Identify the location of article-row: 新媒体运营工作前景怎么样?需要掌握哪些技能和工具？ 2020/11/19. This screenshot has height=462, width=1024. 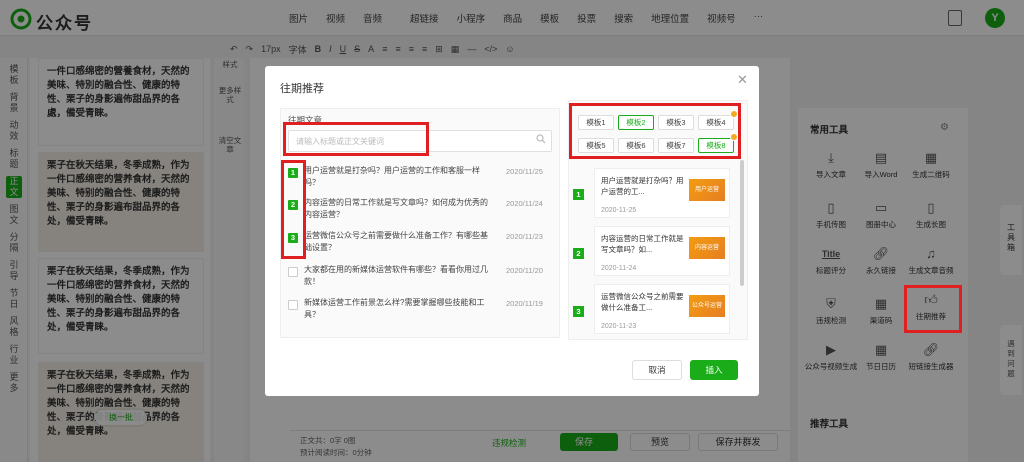
(420, 312).